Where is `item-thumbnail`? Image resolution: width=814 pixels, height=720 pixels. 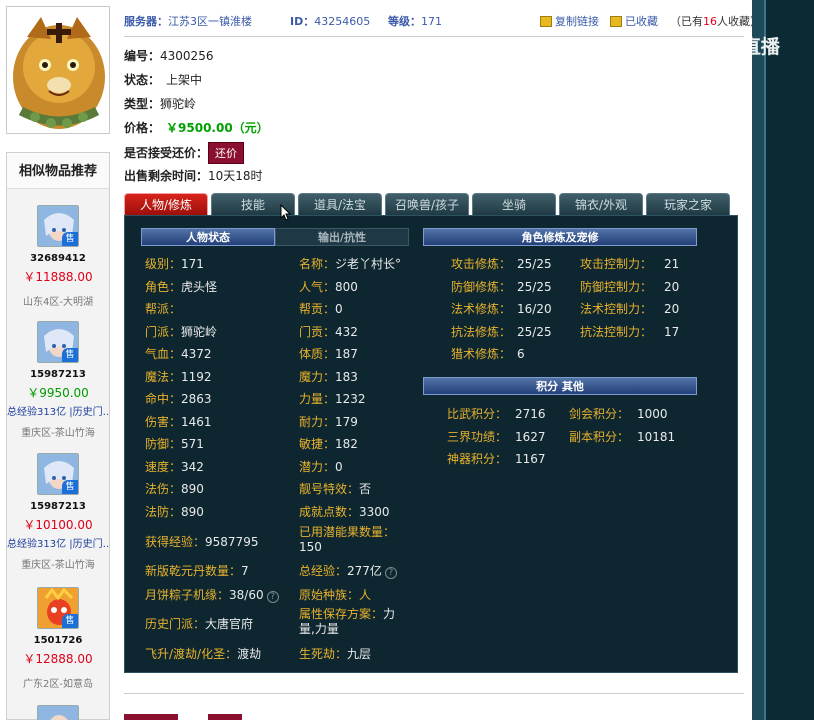
item-thumbnail is located at coordinates (58, 712).